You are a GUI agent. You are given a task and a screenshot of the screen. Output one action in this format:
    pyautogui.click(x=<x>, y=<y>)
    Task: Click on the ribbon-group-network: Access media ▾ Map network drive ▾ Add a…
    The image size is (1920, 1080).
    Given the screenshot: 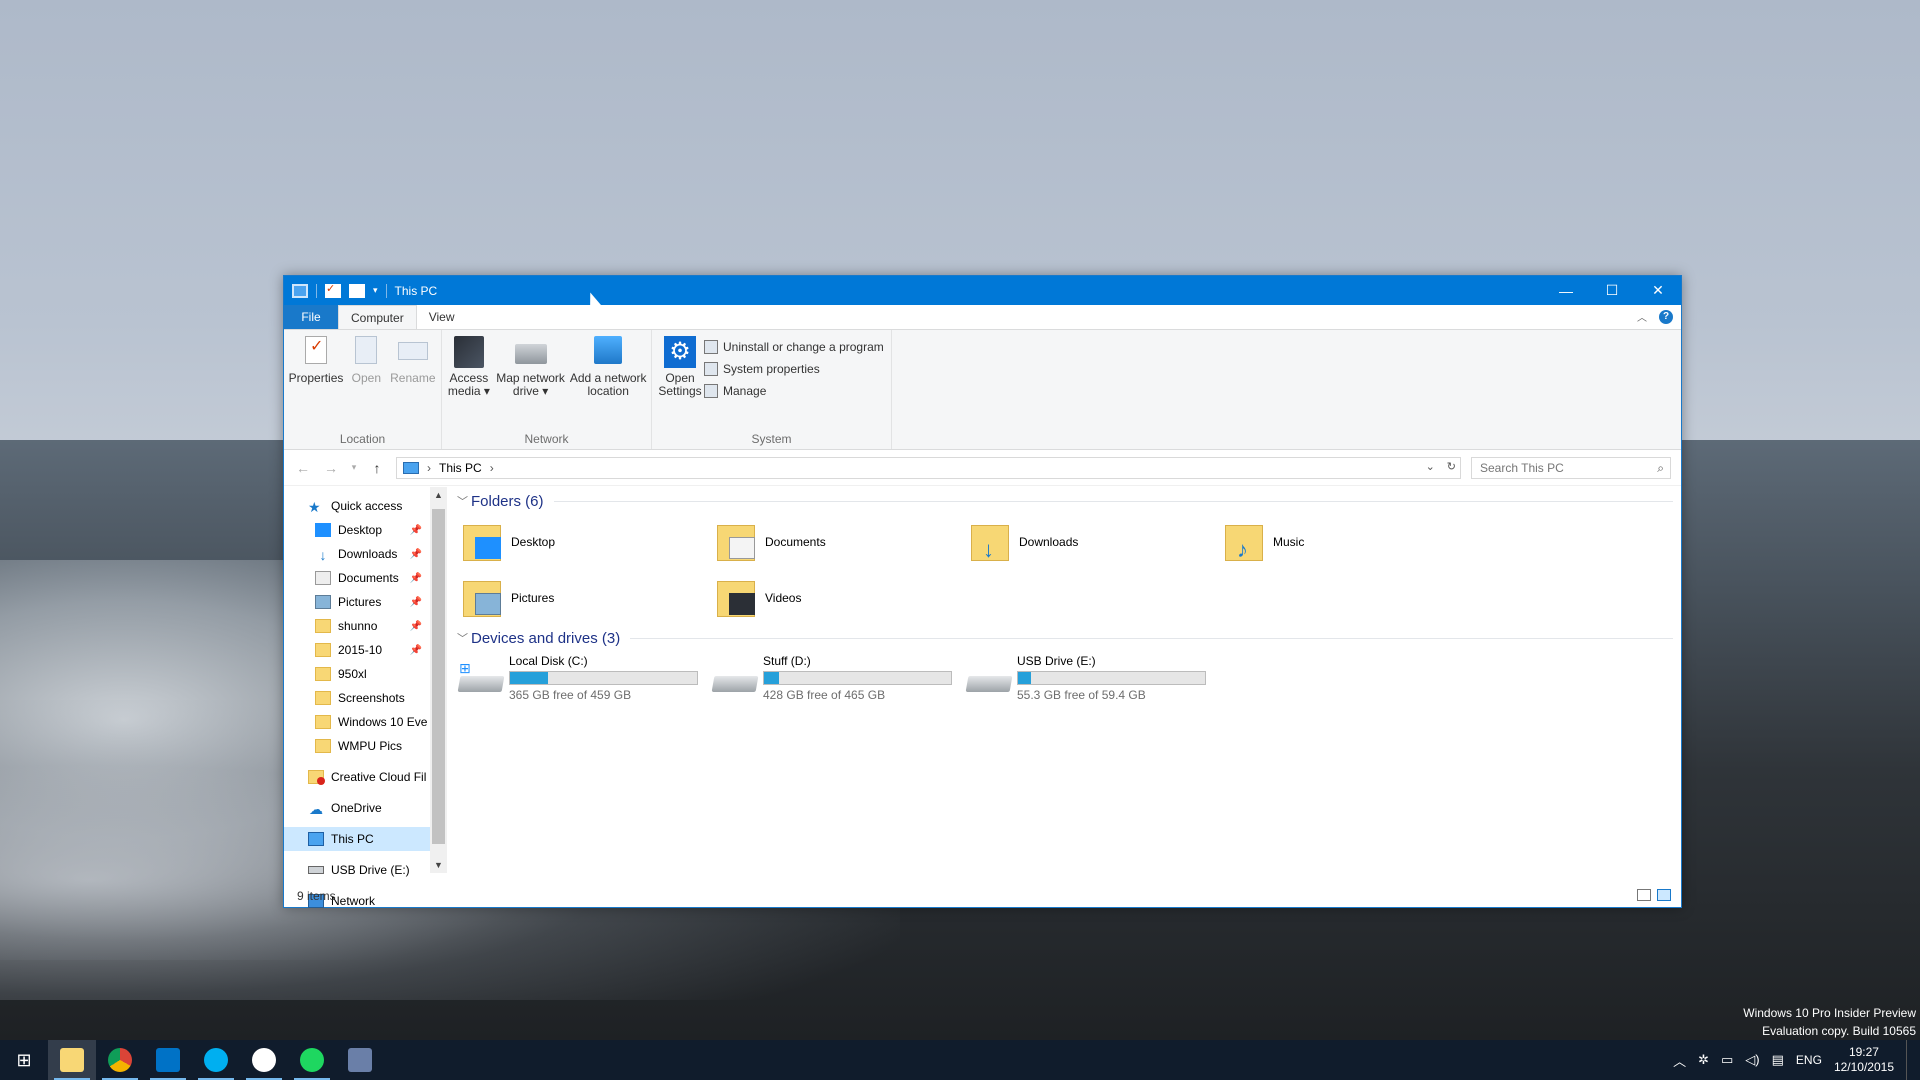 What is the action you would take?
    pyautogui.click(x=547, y=389)
    